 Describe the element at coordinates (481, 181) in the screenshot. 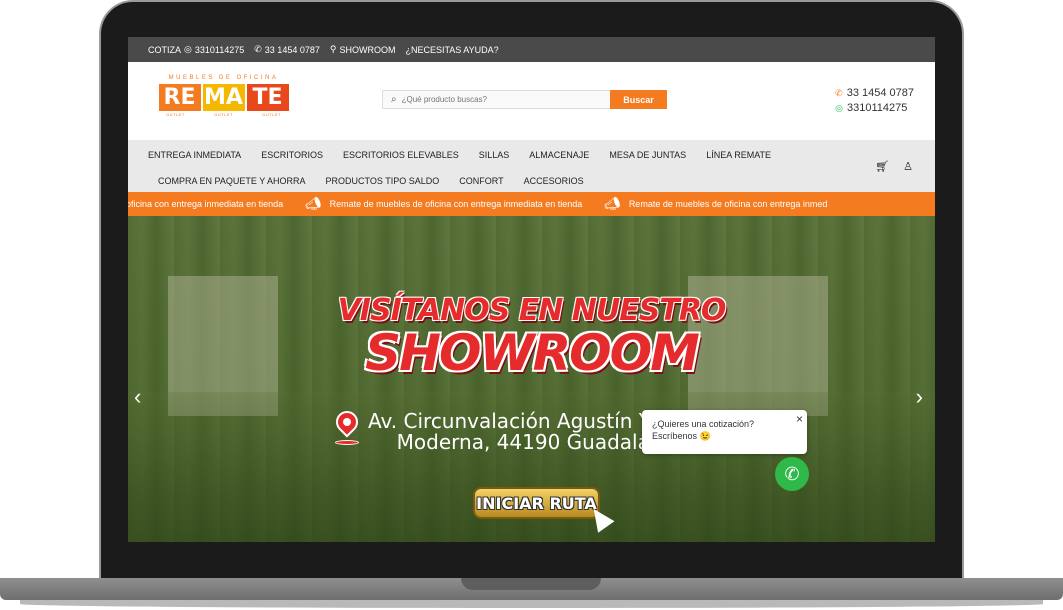

I see `nav-confort: CONFORT` at that location.